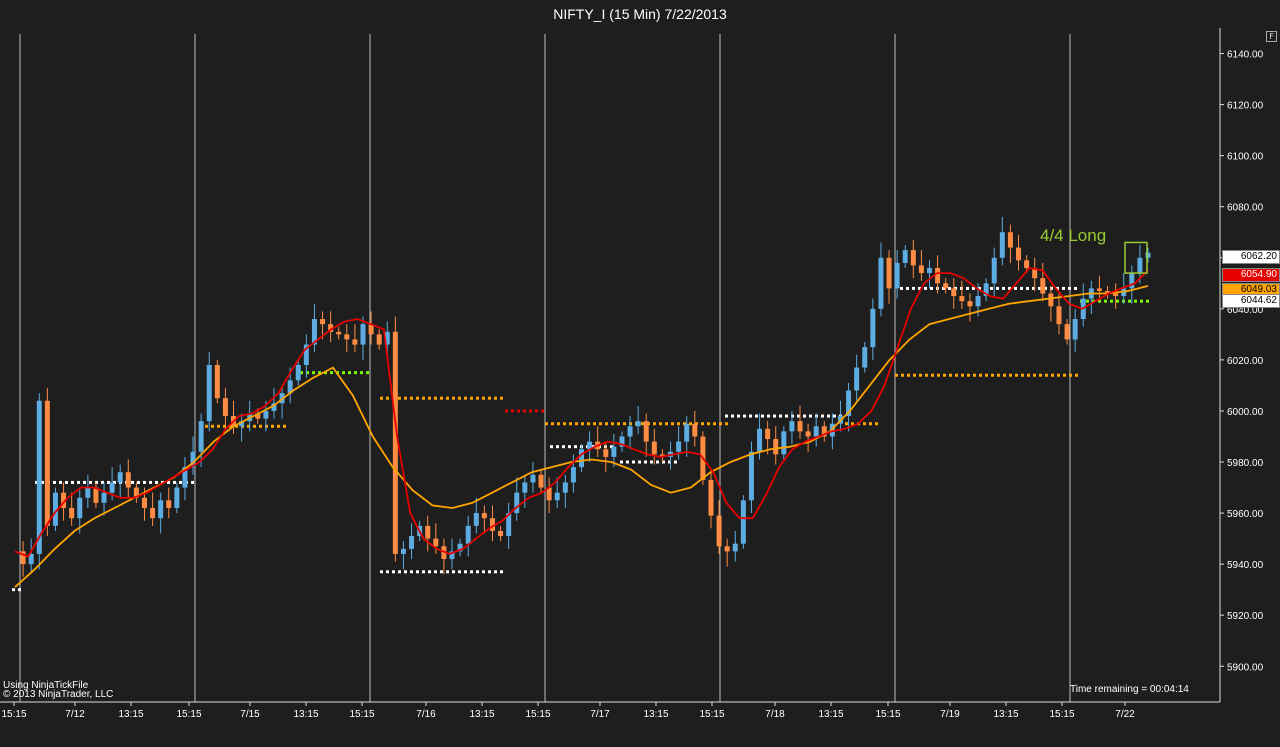 This screenshot has width=1280, height=747. I want to click on x-tick-label: 7/19, so click(950, 714).